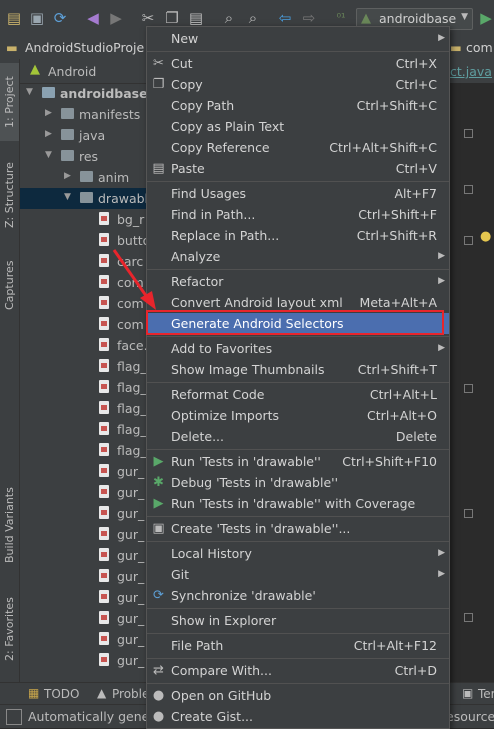 This screenshot has width=494, height=729. Describe the element at coordinates (298, 461) in the screenshot. I see `menu-item: ▶ Run 'Tests in 'drawable'' Ctrl+Shift+F10` at that location.